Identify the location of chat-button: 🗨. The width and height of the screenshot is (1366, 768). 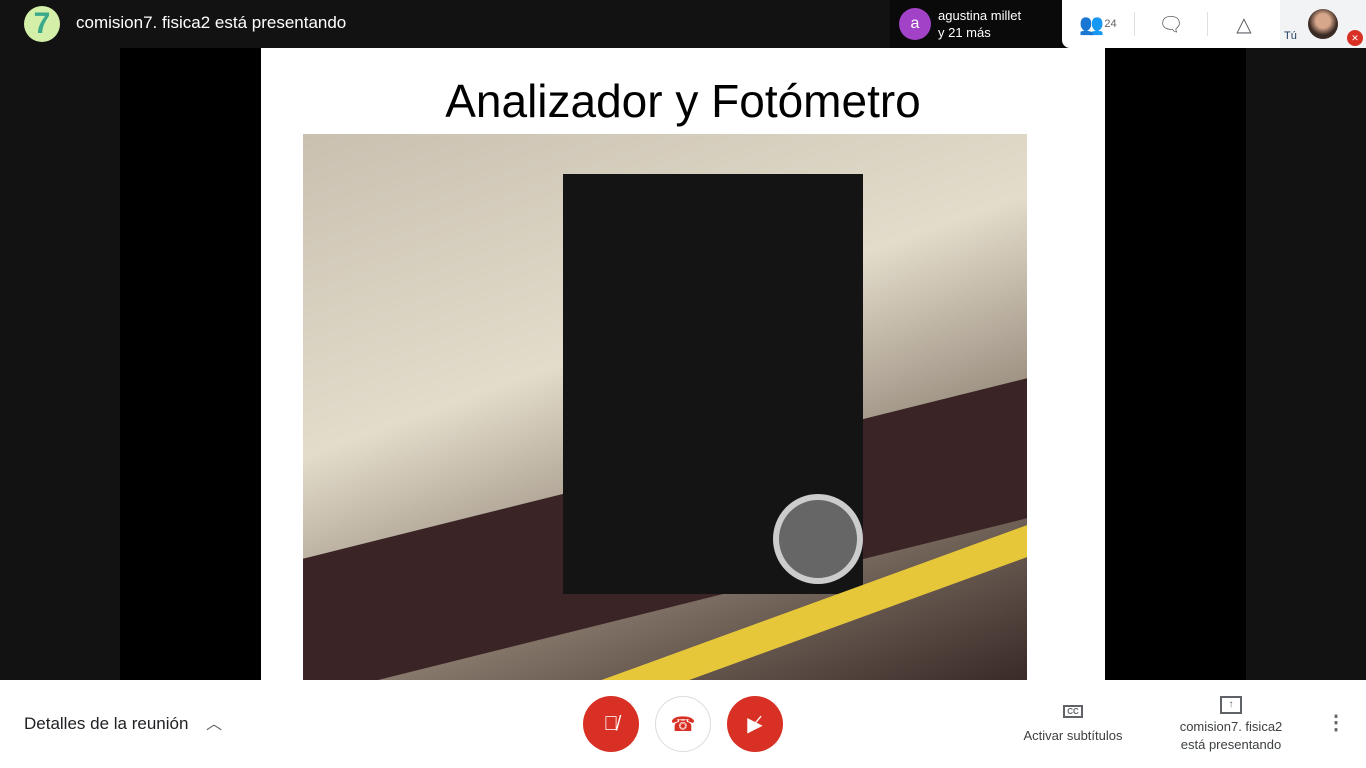
(1171, 24).